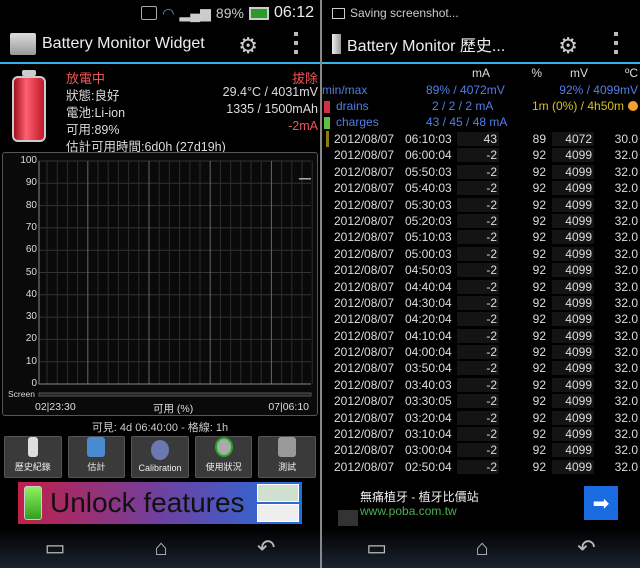  I want to click on battery-level-icon, so click(29, 106).